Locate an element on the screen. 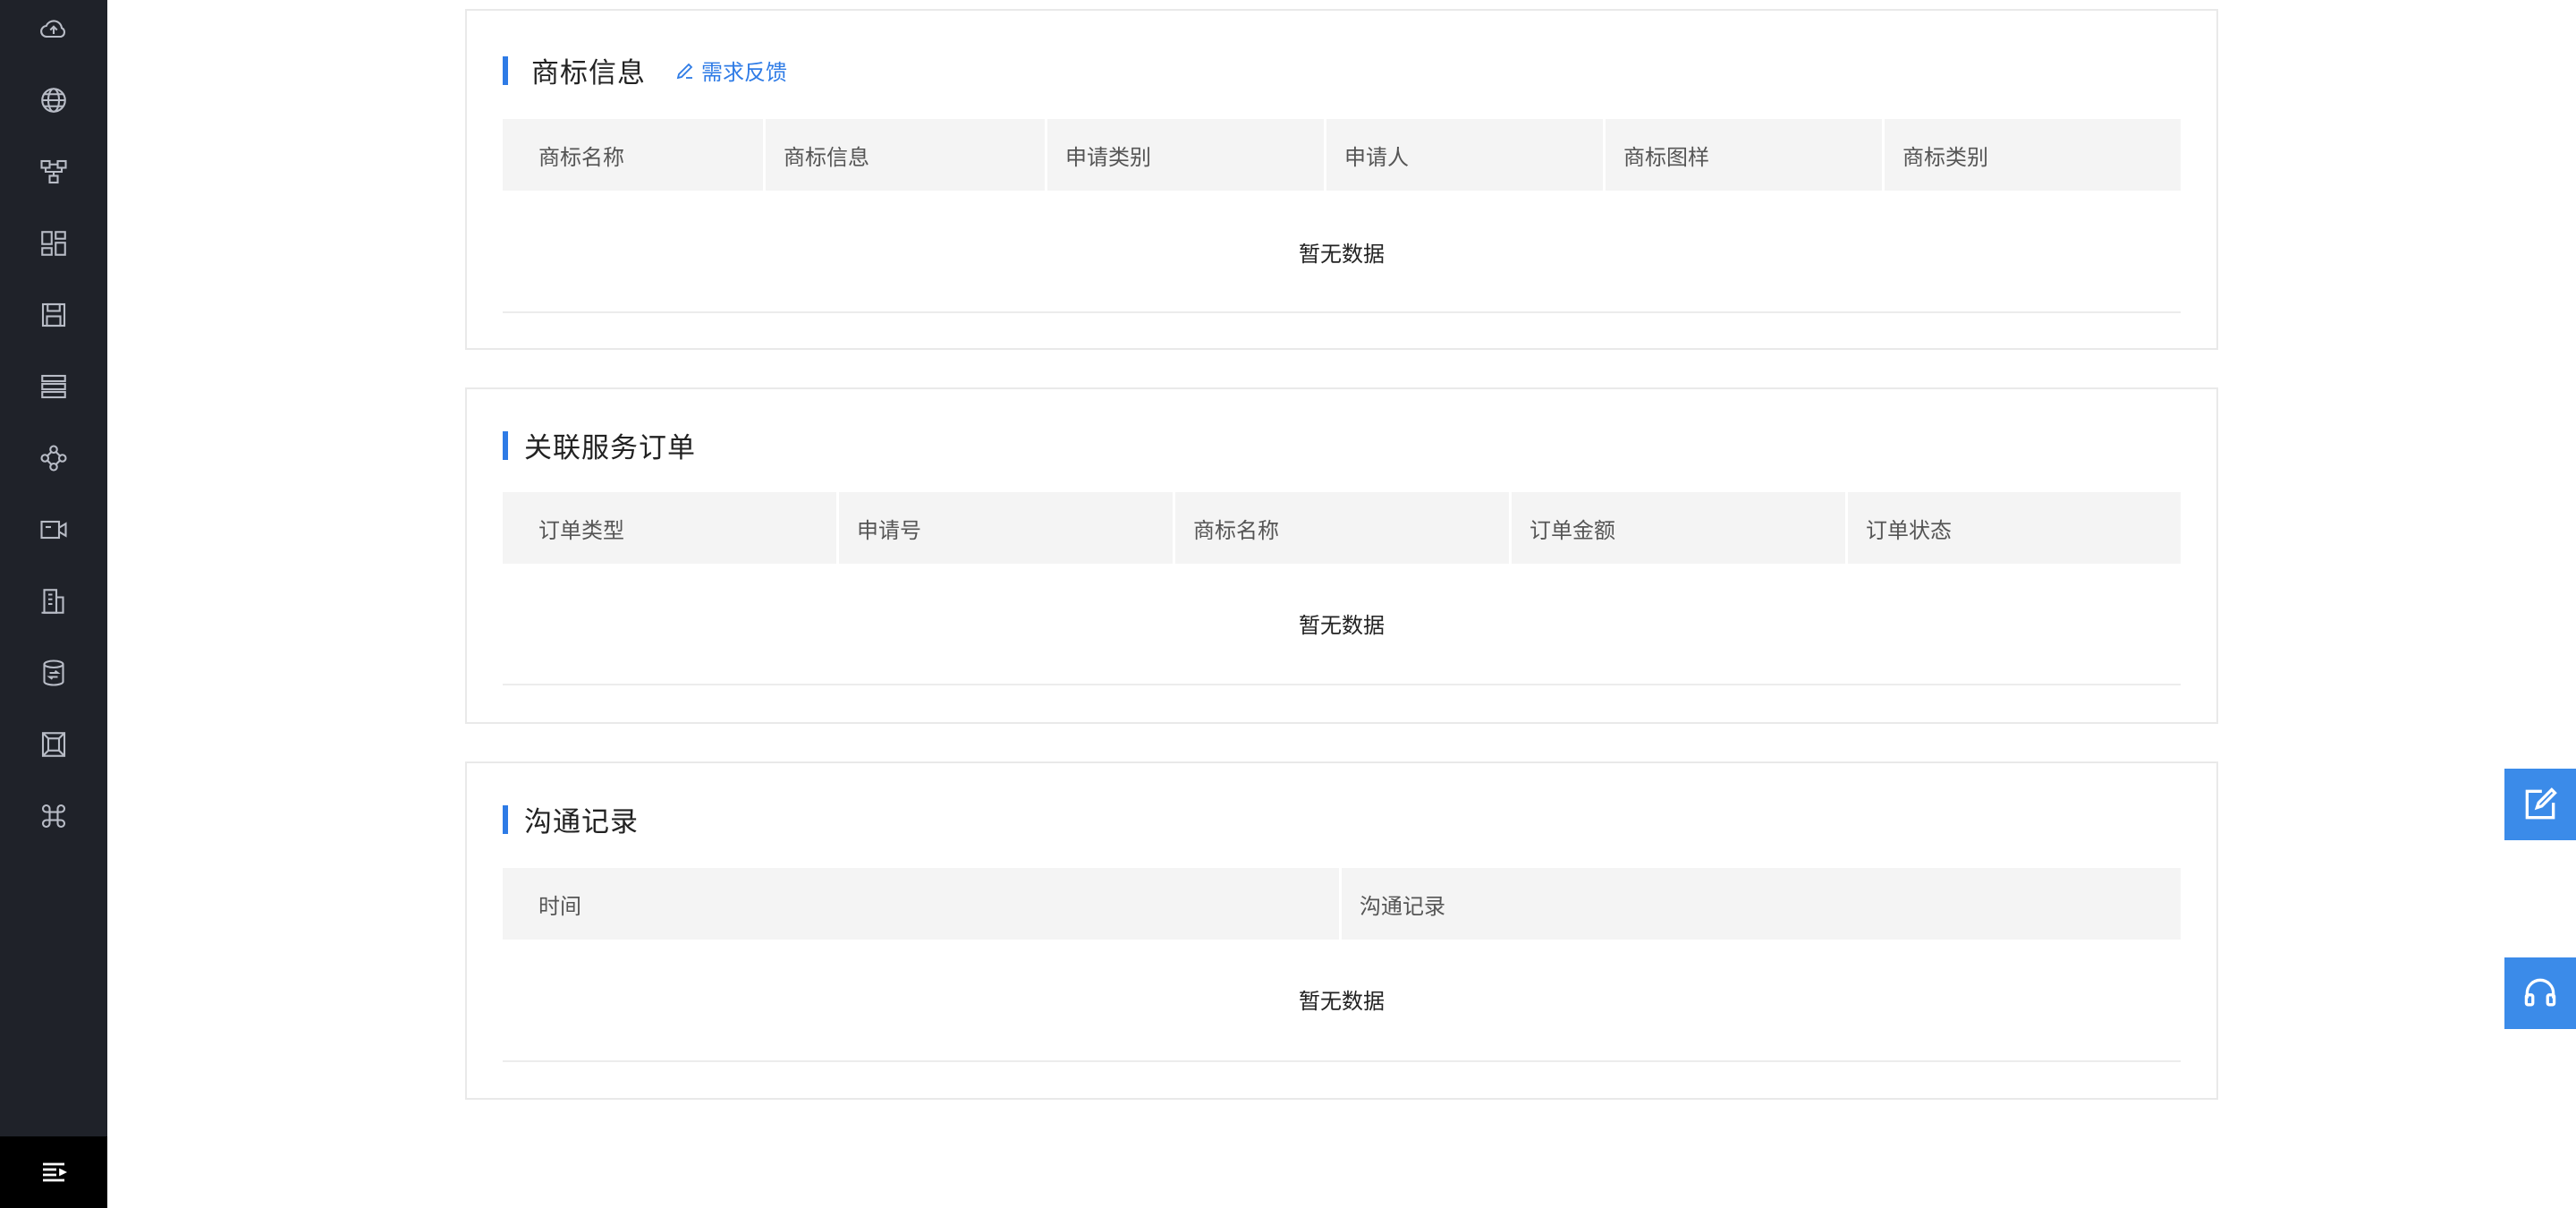  share-nodes-icon is located at coordinates (53, 458).